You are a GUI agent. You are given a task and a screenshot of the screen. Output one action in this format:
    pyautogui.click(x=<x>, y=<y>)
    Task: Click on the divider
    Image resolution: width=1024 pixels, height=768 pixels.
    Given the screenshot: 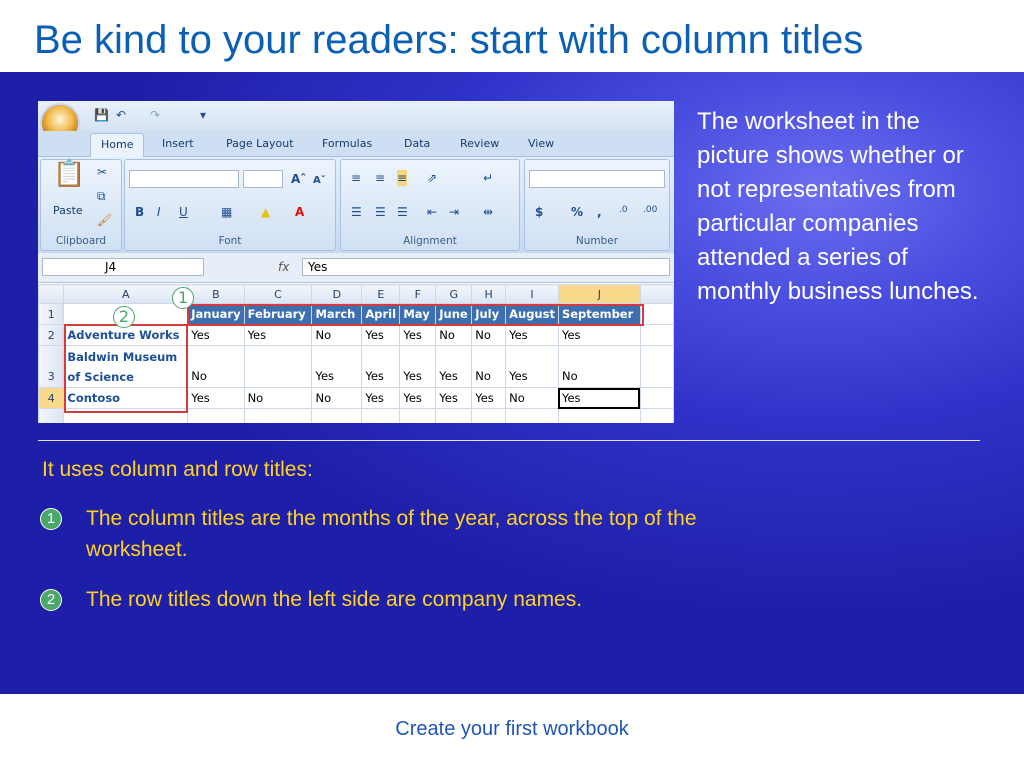 What is the action you would take?
    pyautogui.click(x=509, y=440)
    